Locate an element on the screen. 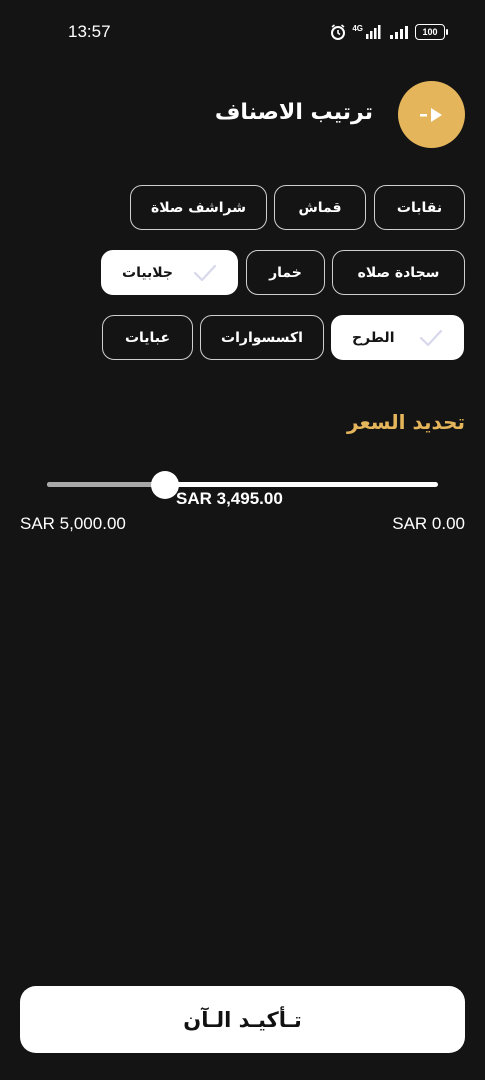 This screenshot has width=485, height=1080. price-slider-thumb is located at coordinates (165, 485).